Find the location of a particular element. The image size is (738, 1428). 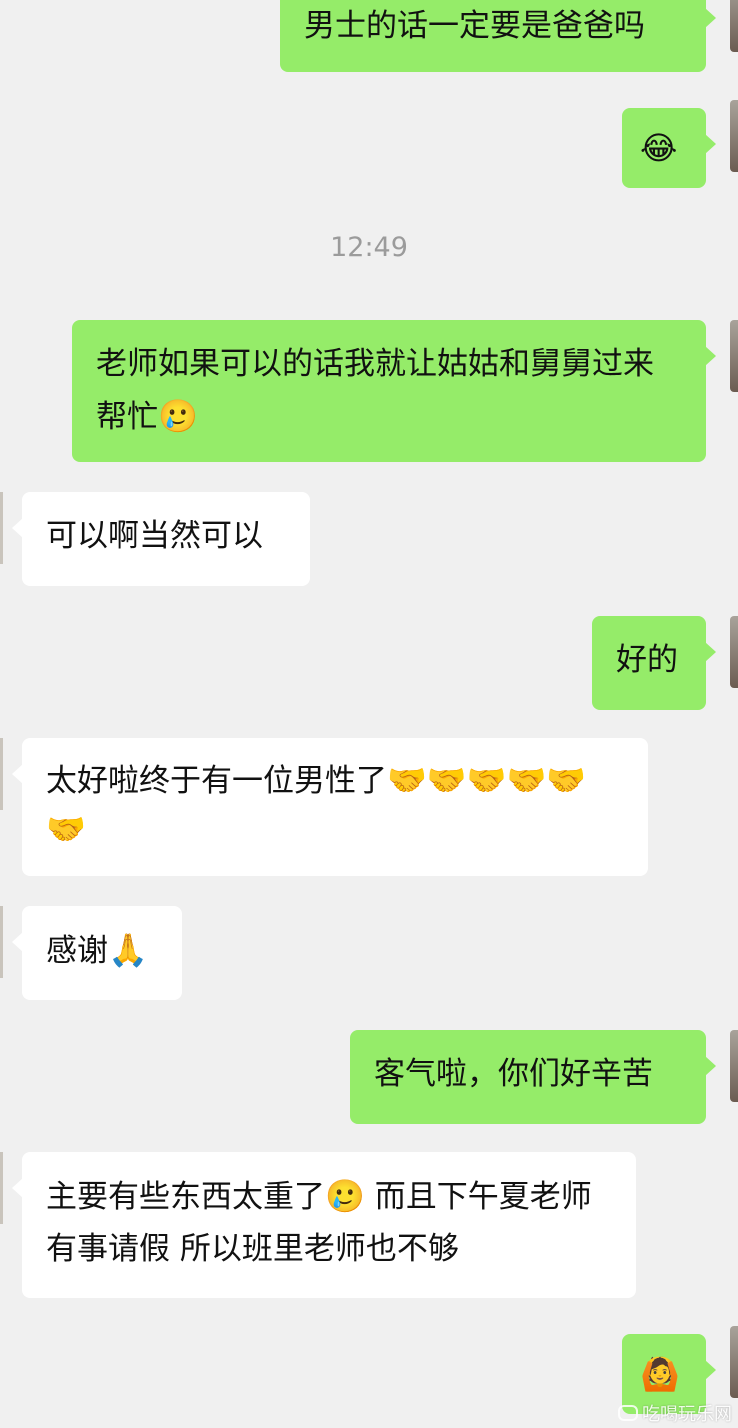

message-text: 主要有些东西太重了 is located at coordinates (185, 1197).